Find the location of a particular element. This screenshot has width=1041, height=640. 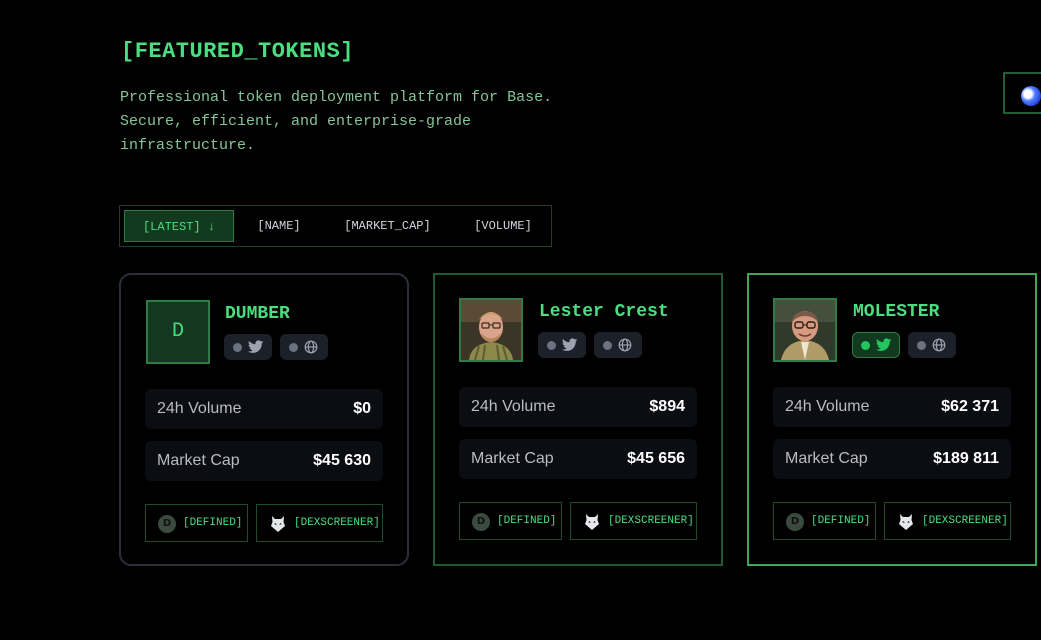

sort-latest-button: [LATEST] ↓ is located at coordinates (179, 226).